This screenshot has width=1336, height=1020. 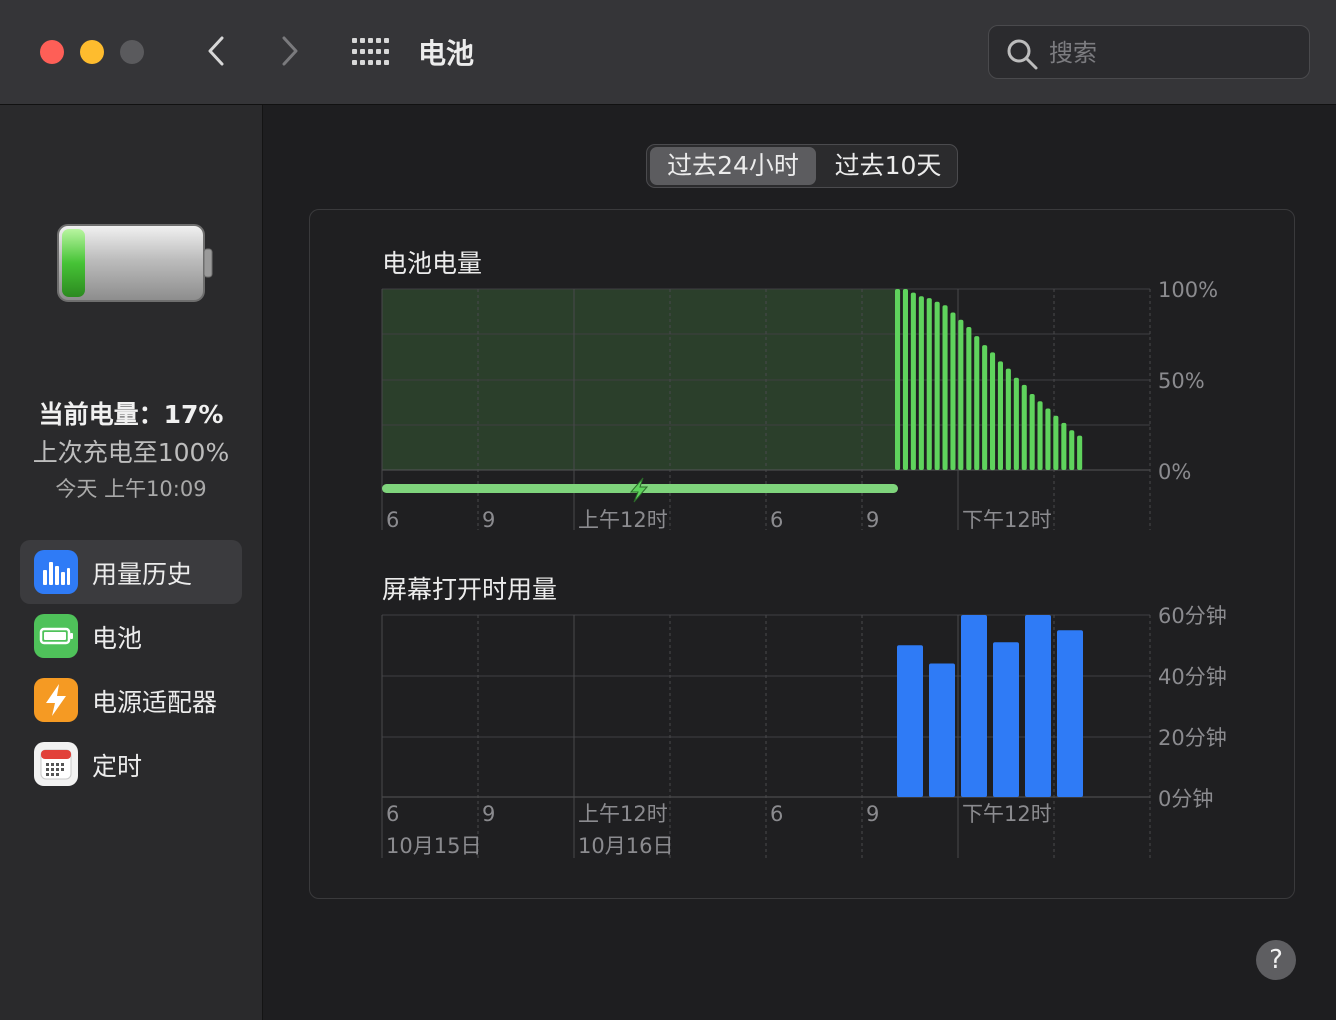 What do you see at coordinates (131, 414) in the screenshot?
I see `current-charge-label: 当前电量：17%` at bounding box center [131, 414].